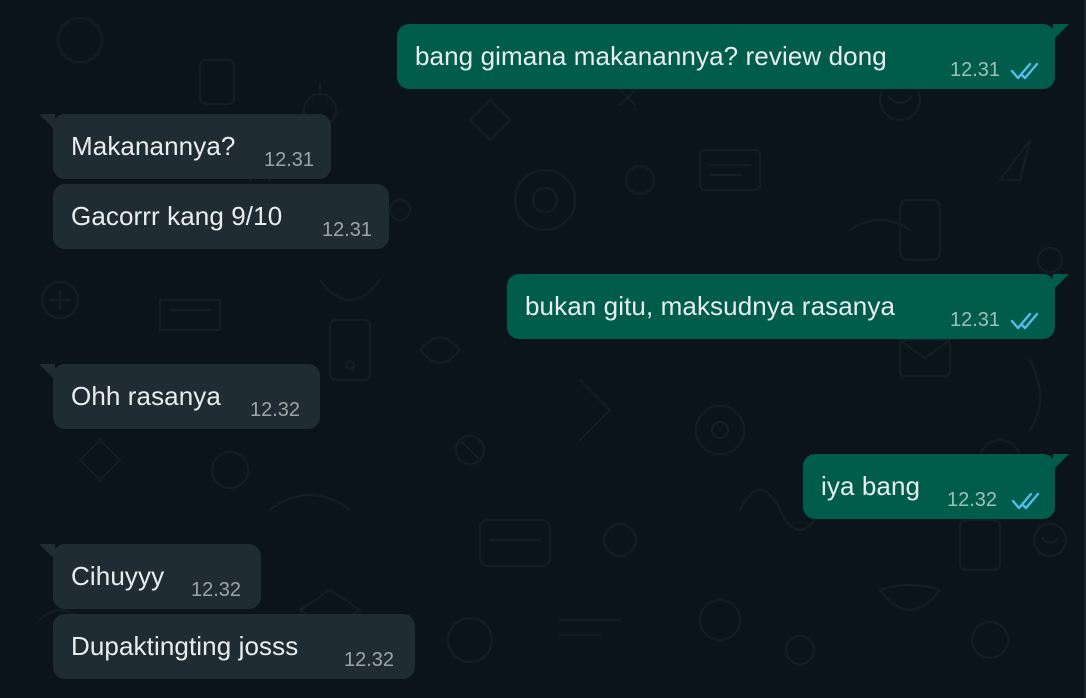  Describe the element at coordinates (153, 146) in the screenshot. I see `message-text: Makanannya?` at that location.